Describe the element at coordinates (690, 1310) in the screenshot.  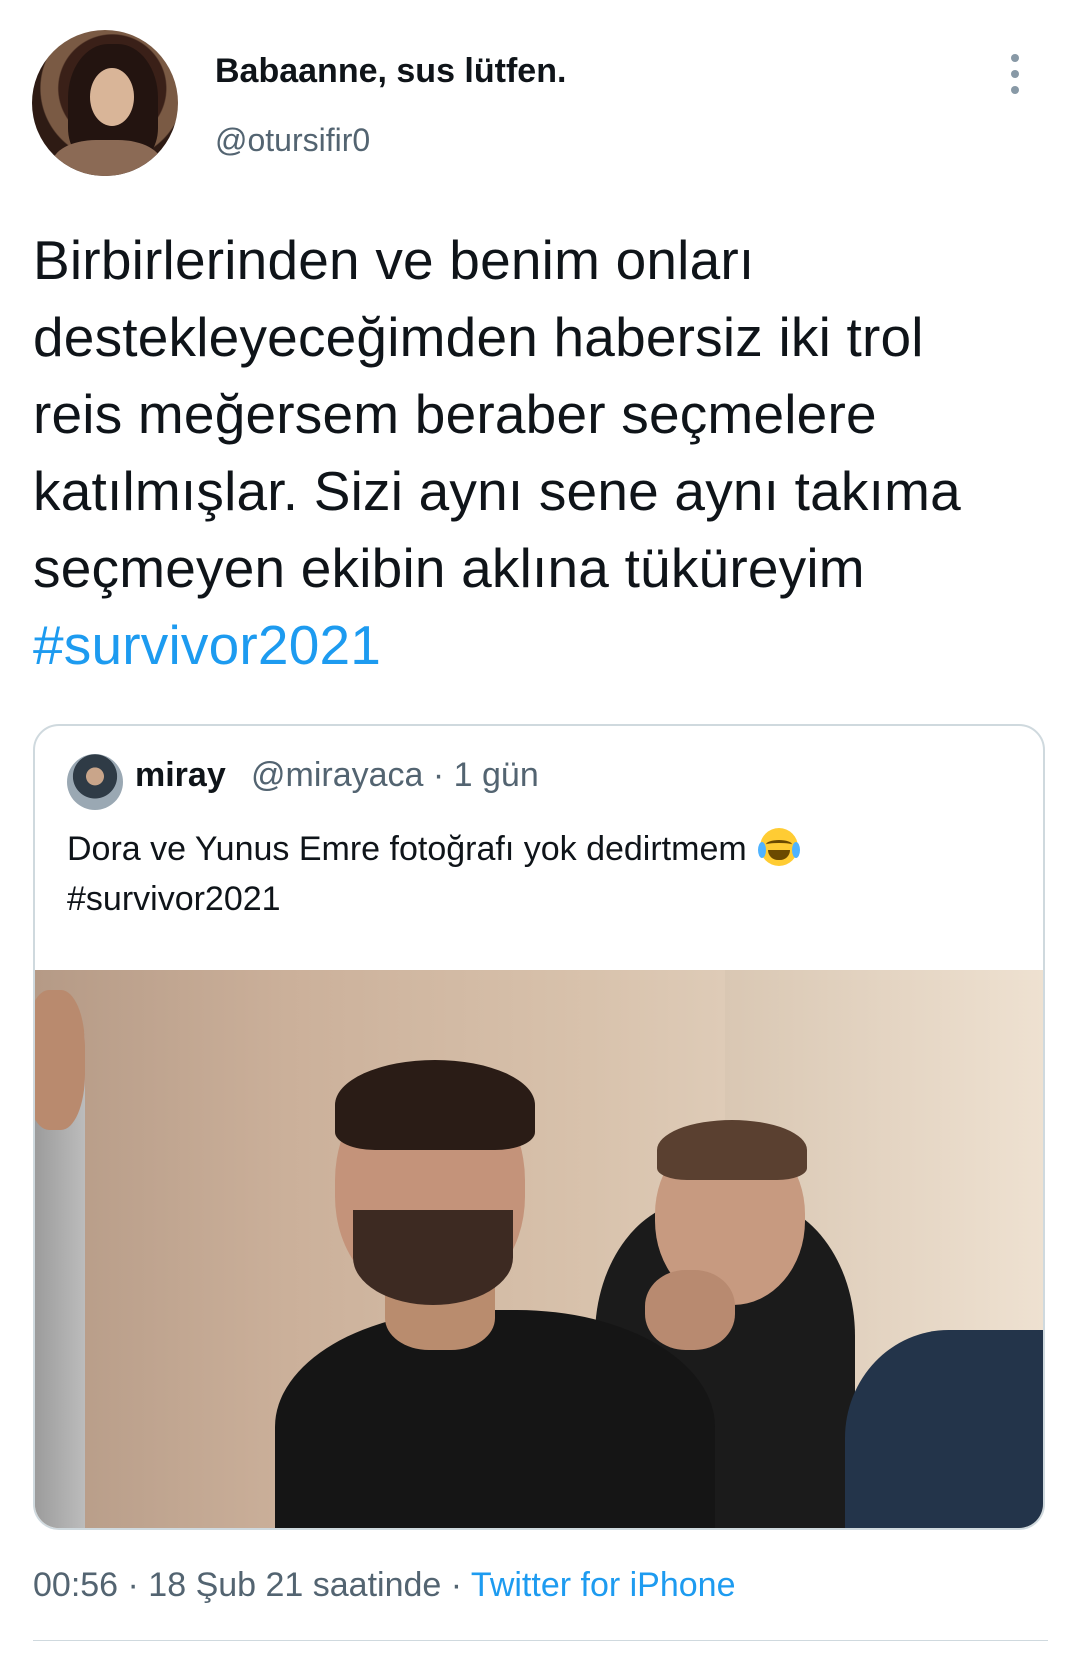
I see `photo-person2-hand-shape` at that location.